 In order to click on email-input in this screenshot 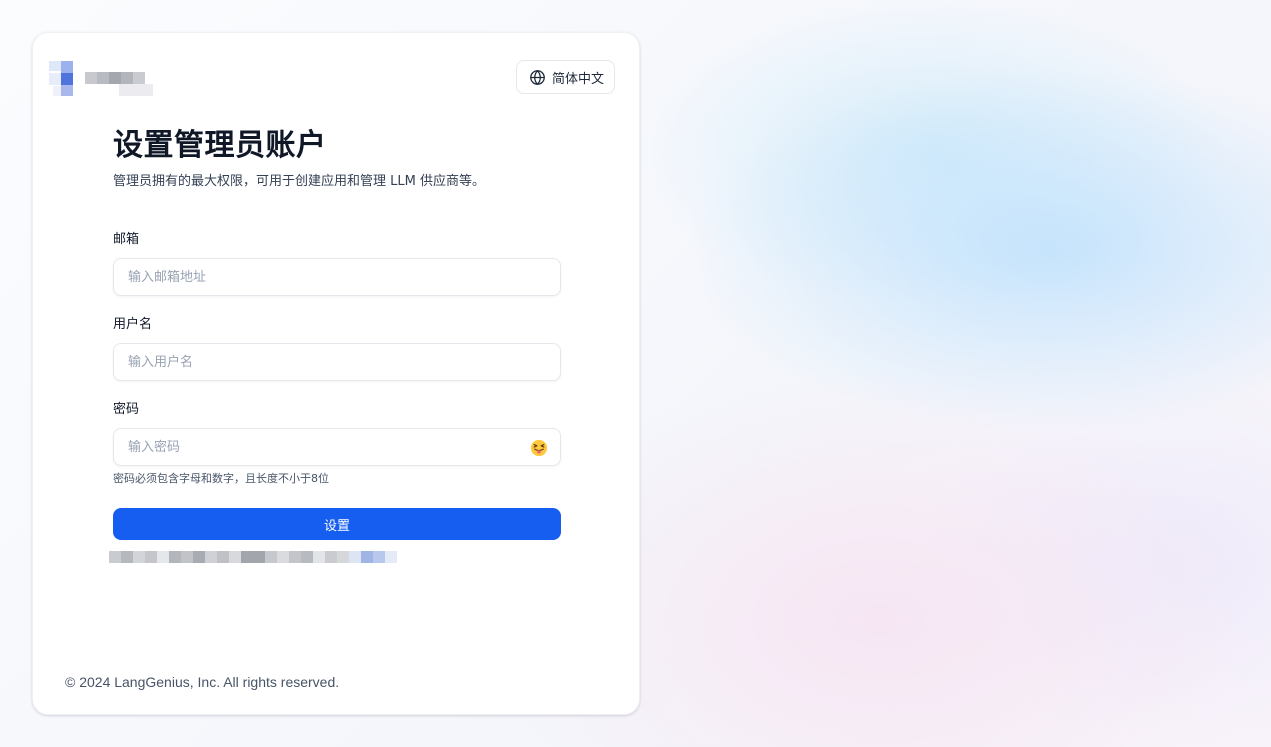, I will do `click(337, 277)`.